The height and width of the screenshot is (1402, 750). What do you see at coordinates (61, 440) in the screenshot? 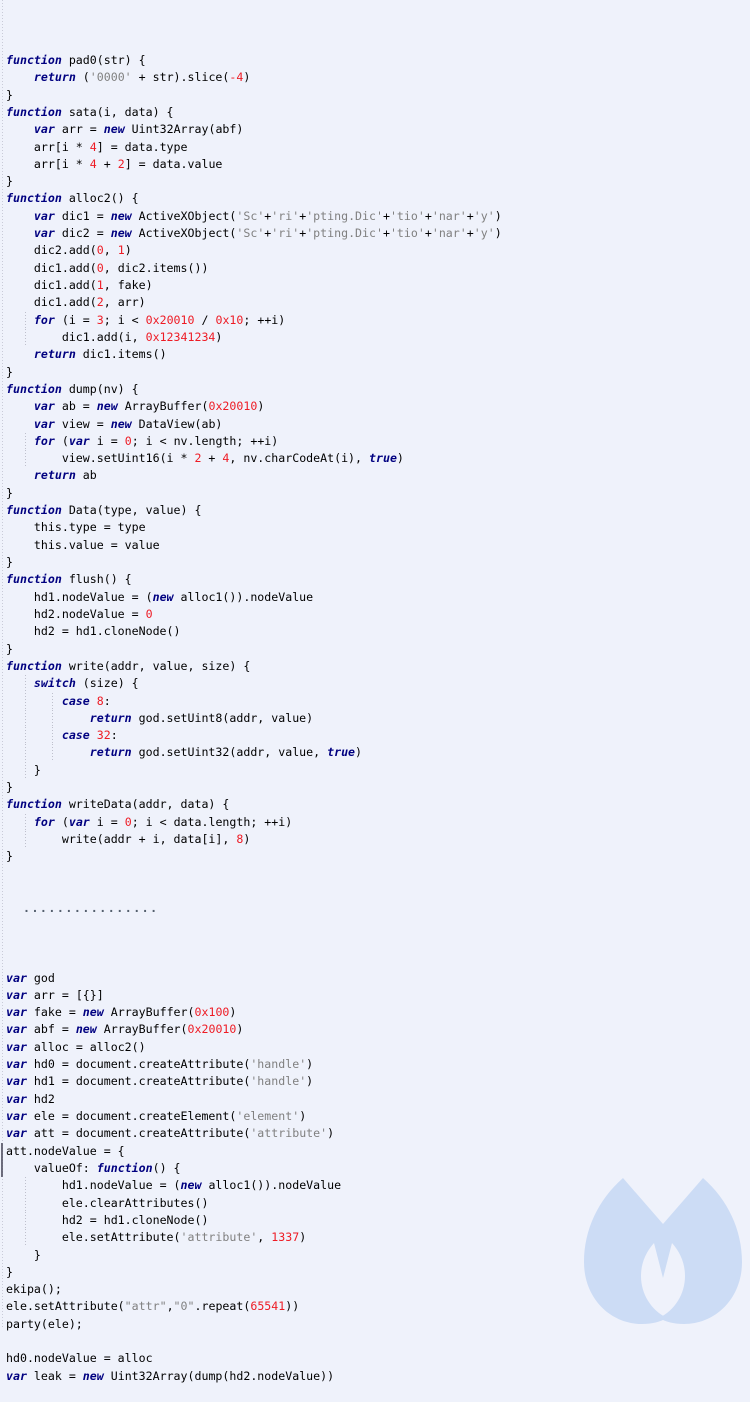
I see `token-plain: (` at bounding box center [61, 440].